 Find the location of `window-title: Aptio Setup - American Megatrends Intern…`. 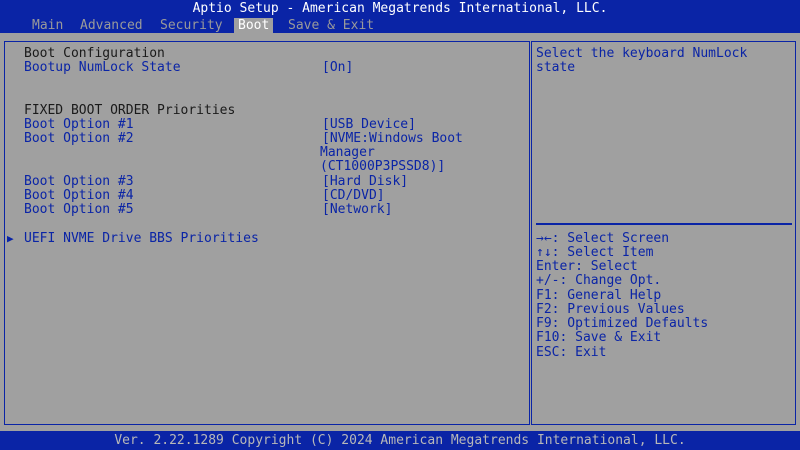

window-title: Aptio Setup - American Megatrends Intern… is located at coordinates (400, 9).